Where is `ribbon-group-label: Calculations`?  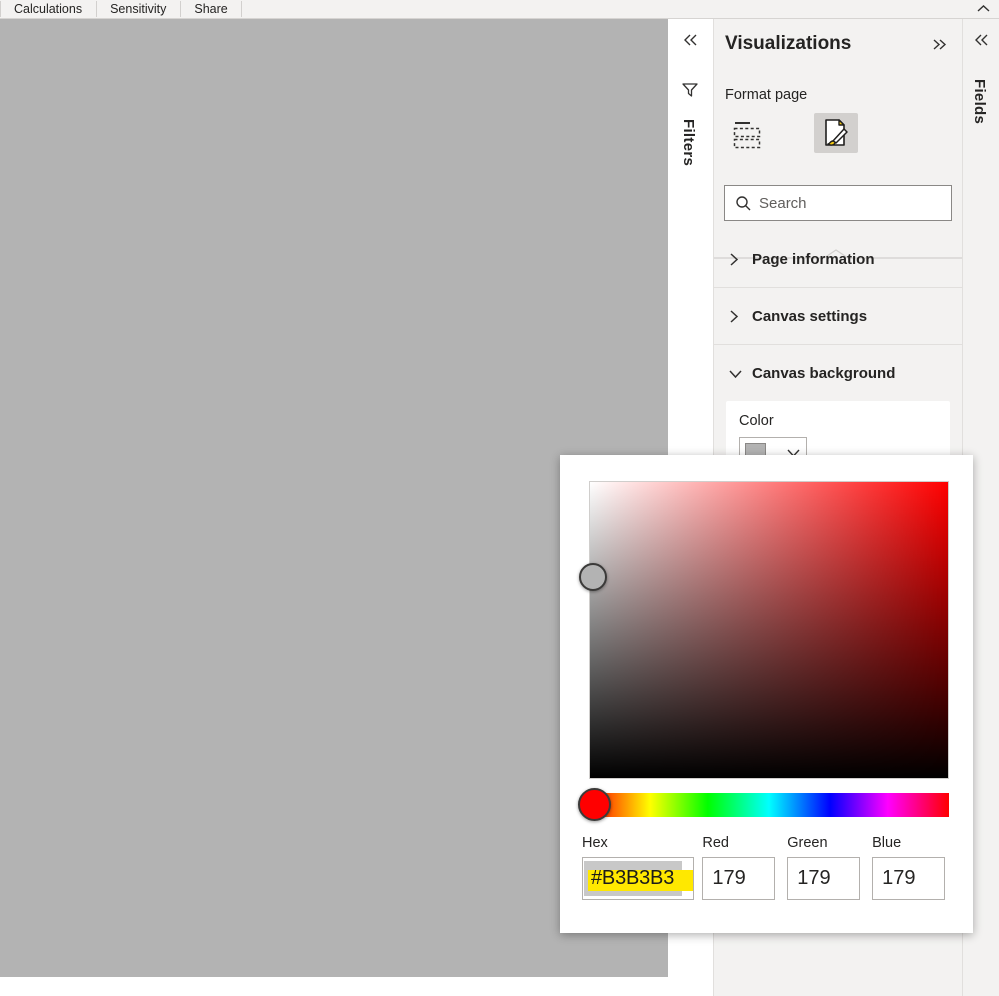
ribbon-group-label: Calculations is located at coordinates (48, 9).